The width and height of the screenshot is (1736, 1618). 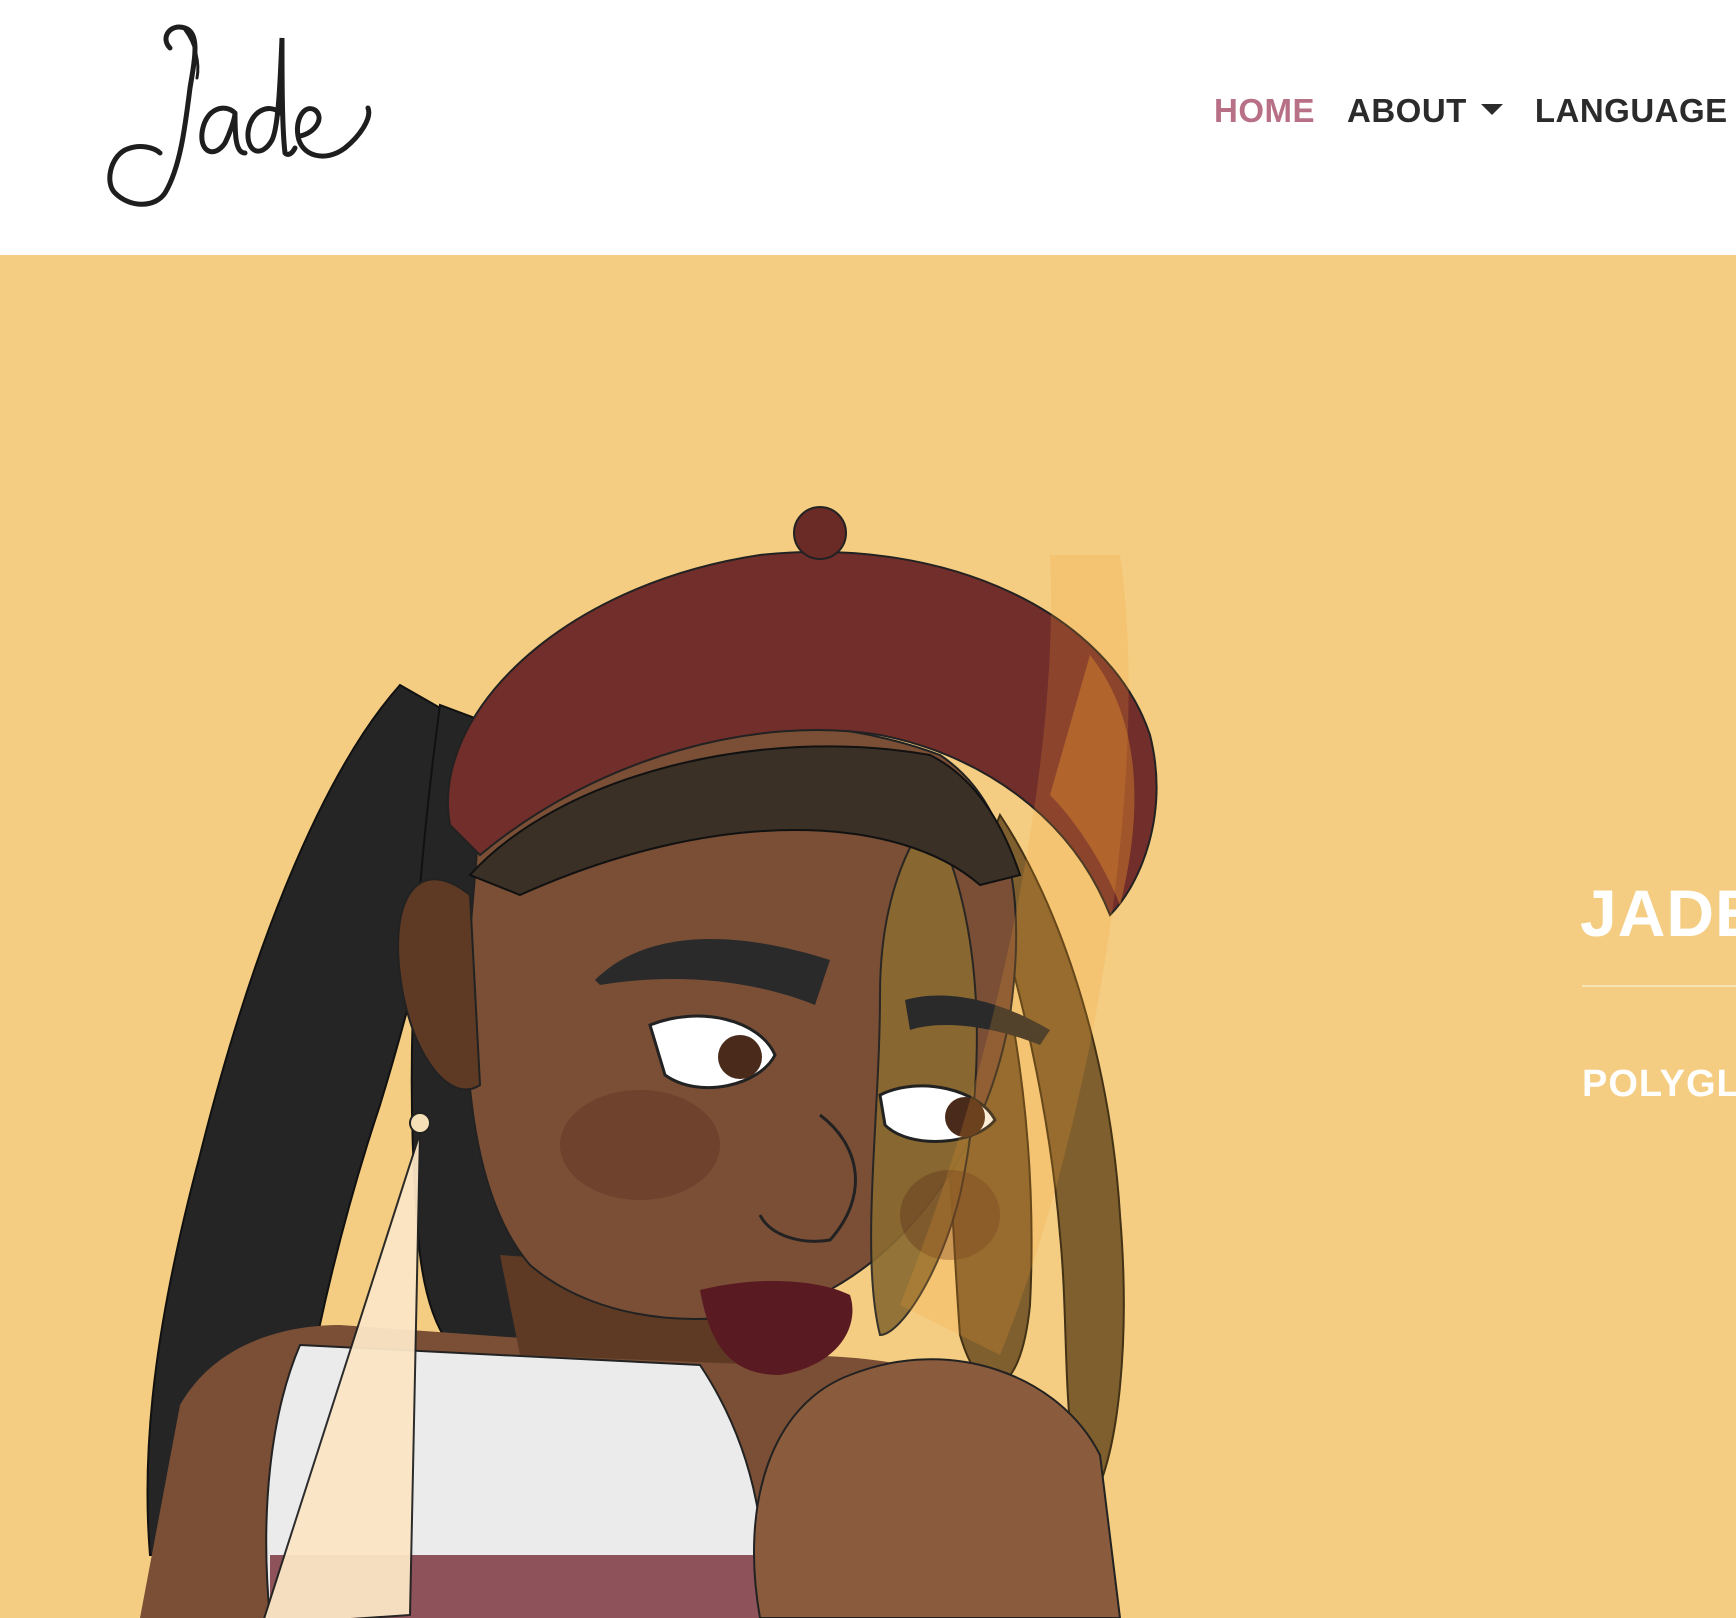 What do you see at coordinates (240, 113) in the screenshot?
I see `jade-logo` at bounding box center [240, 113].